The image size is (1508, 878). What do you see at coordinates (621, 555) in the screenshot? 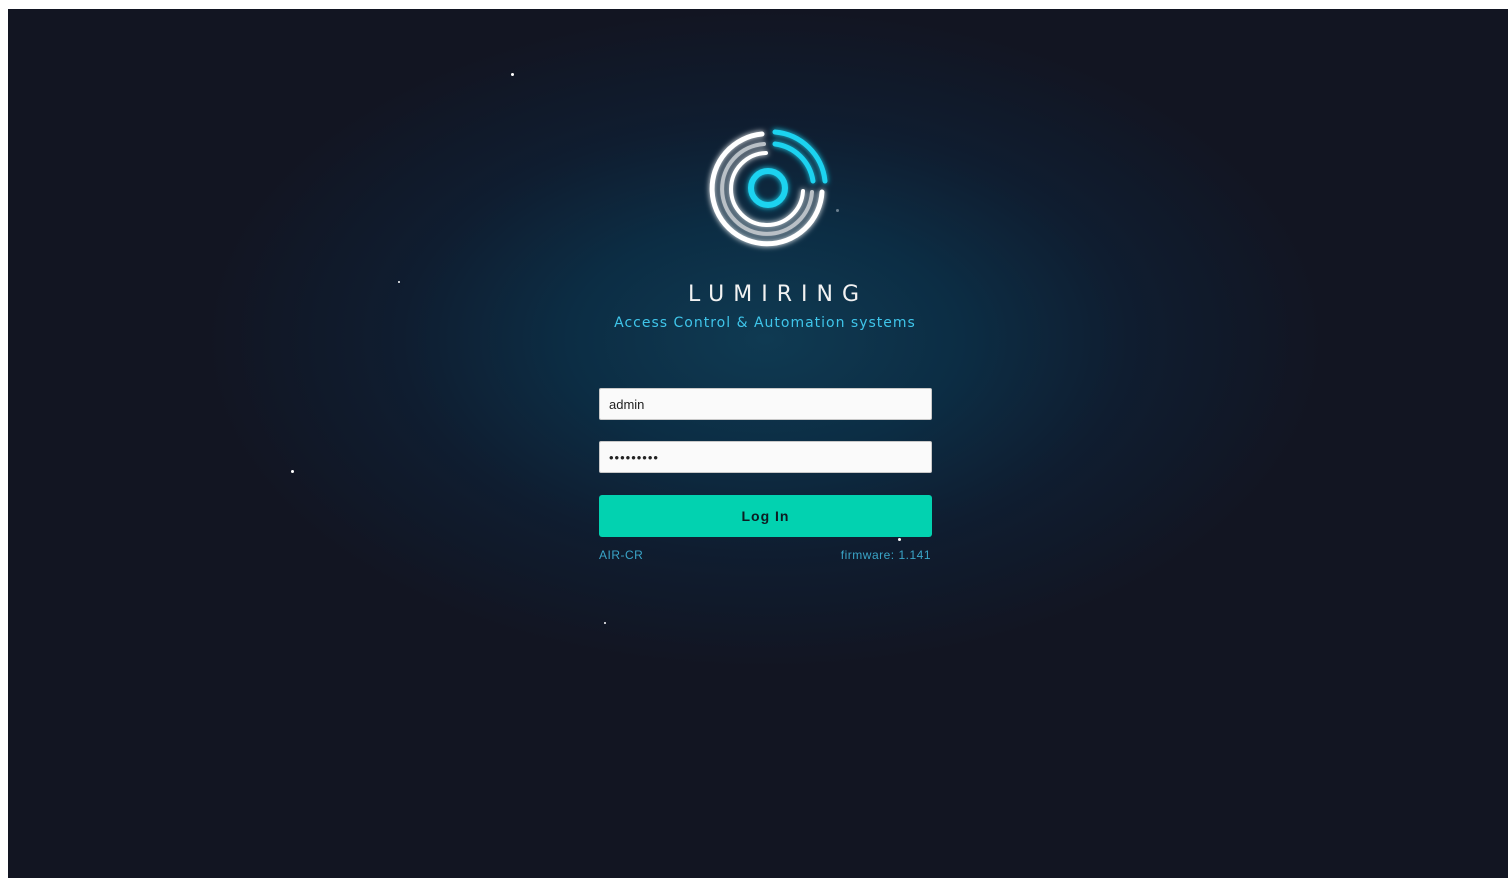
I see `device-model: AIR-CR` at bounding box center [621, 555].